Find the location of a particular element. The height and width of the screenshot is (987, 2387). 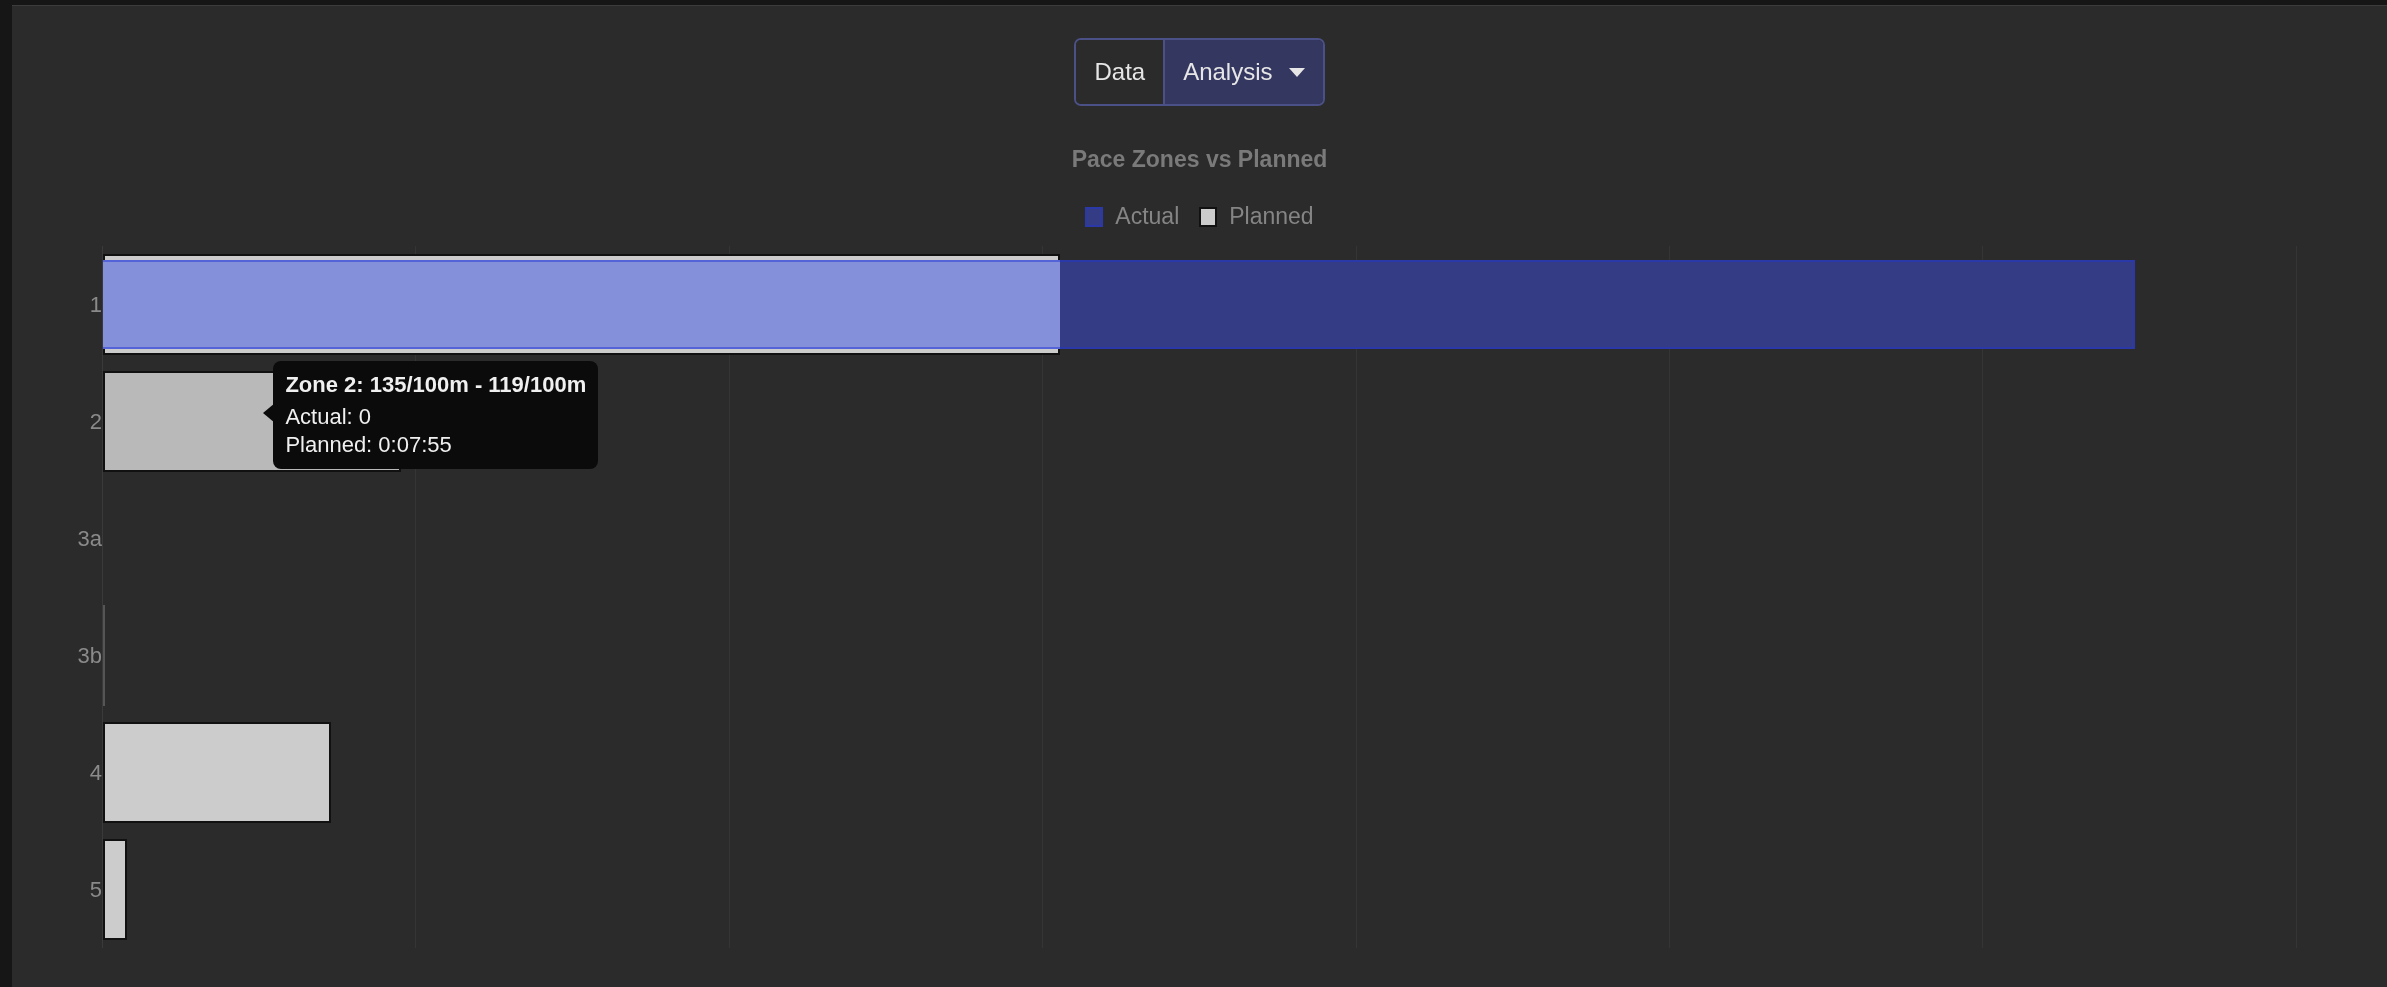

axis-label: 4 is located at coordinates (95, 772).